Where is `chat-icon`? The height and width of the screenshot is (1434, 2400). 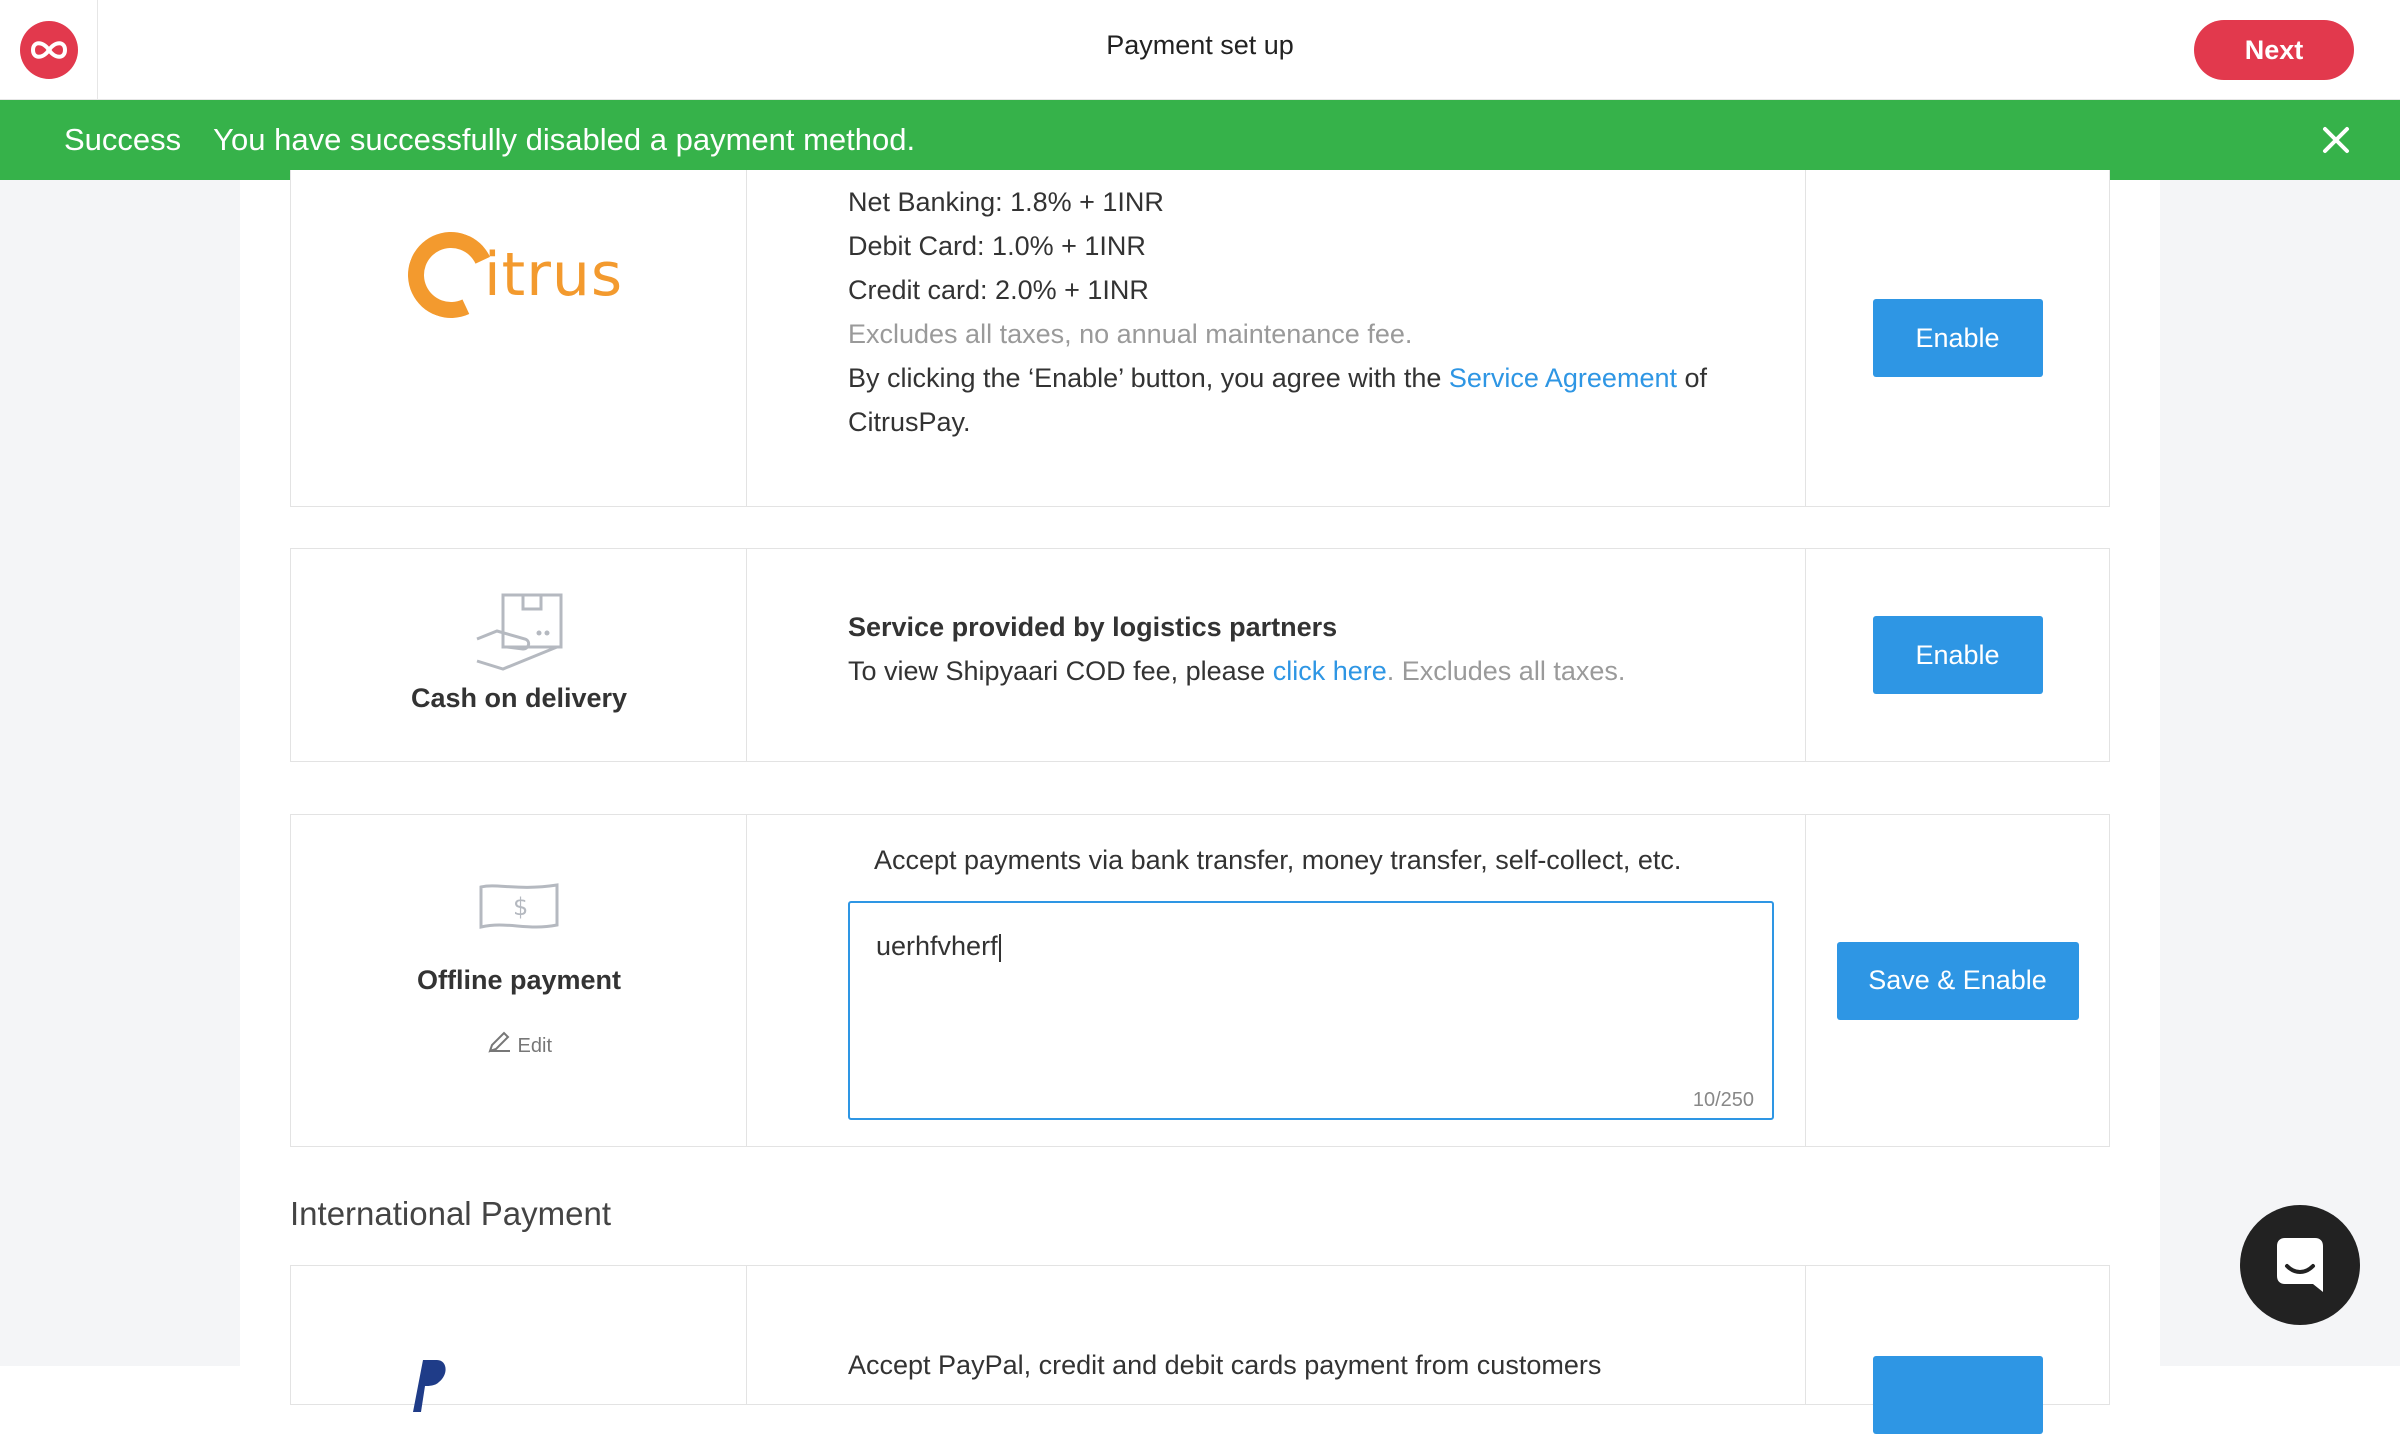 chat-icon is located at coordinates (2300, 1265).